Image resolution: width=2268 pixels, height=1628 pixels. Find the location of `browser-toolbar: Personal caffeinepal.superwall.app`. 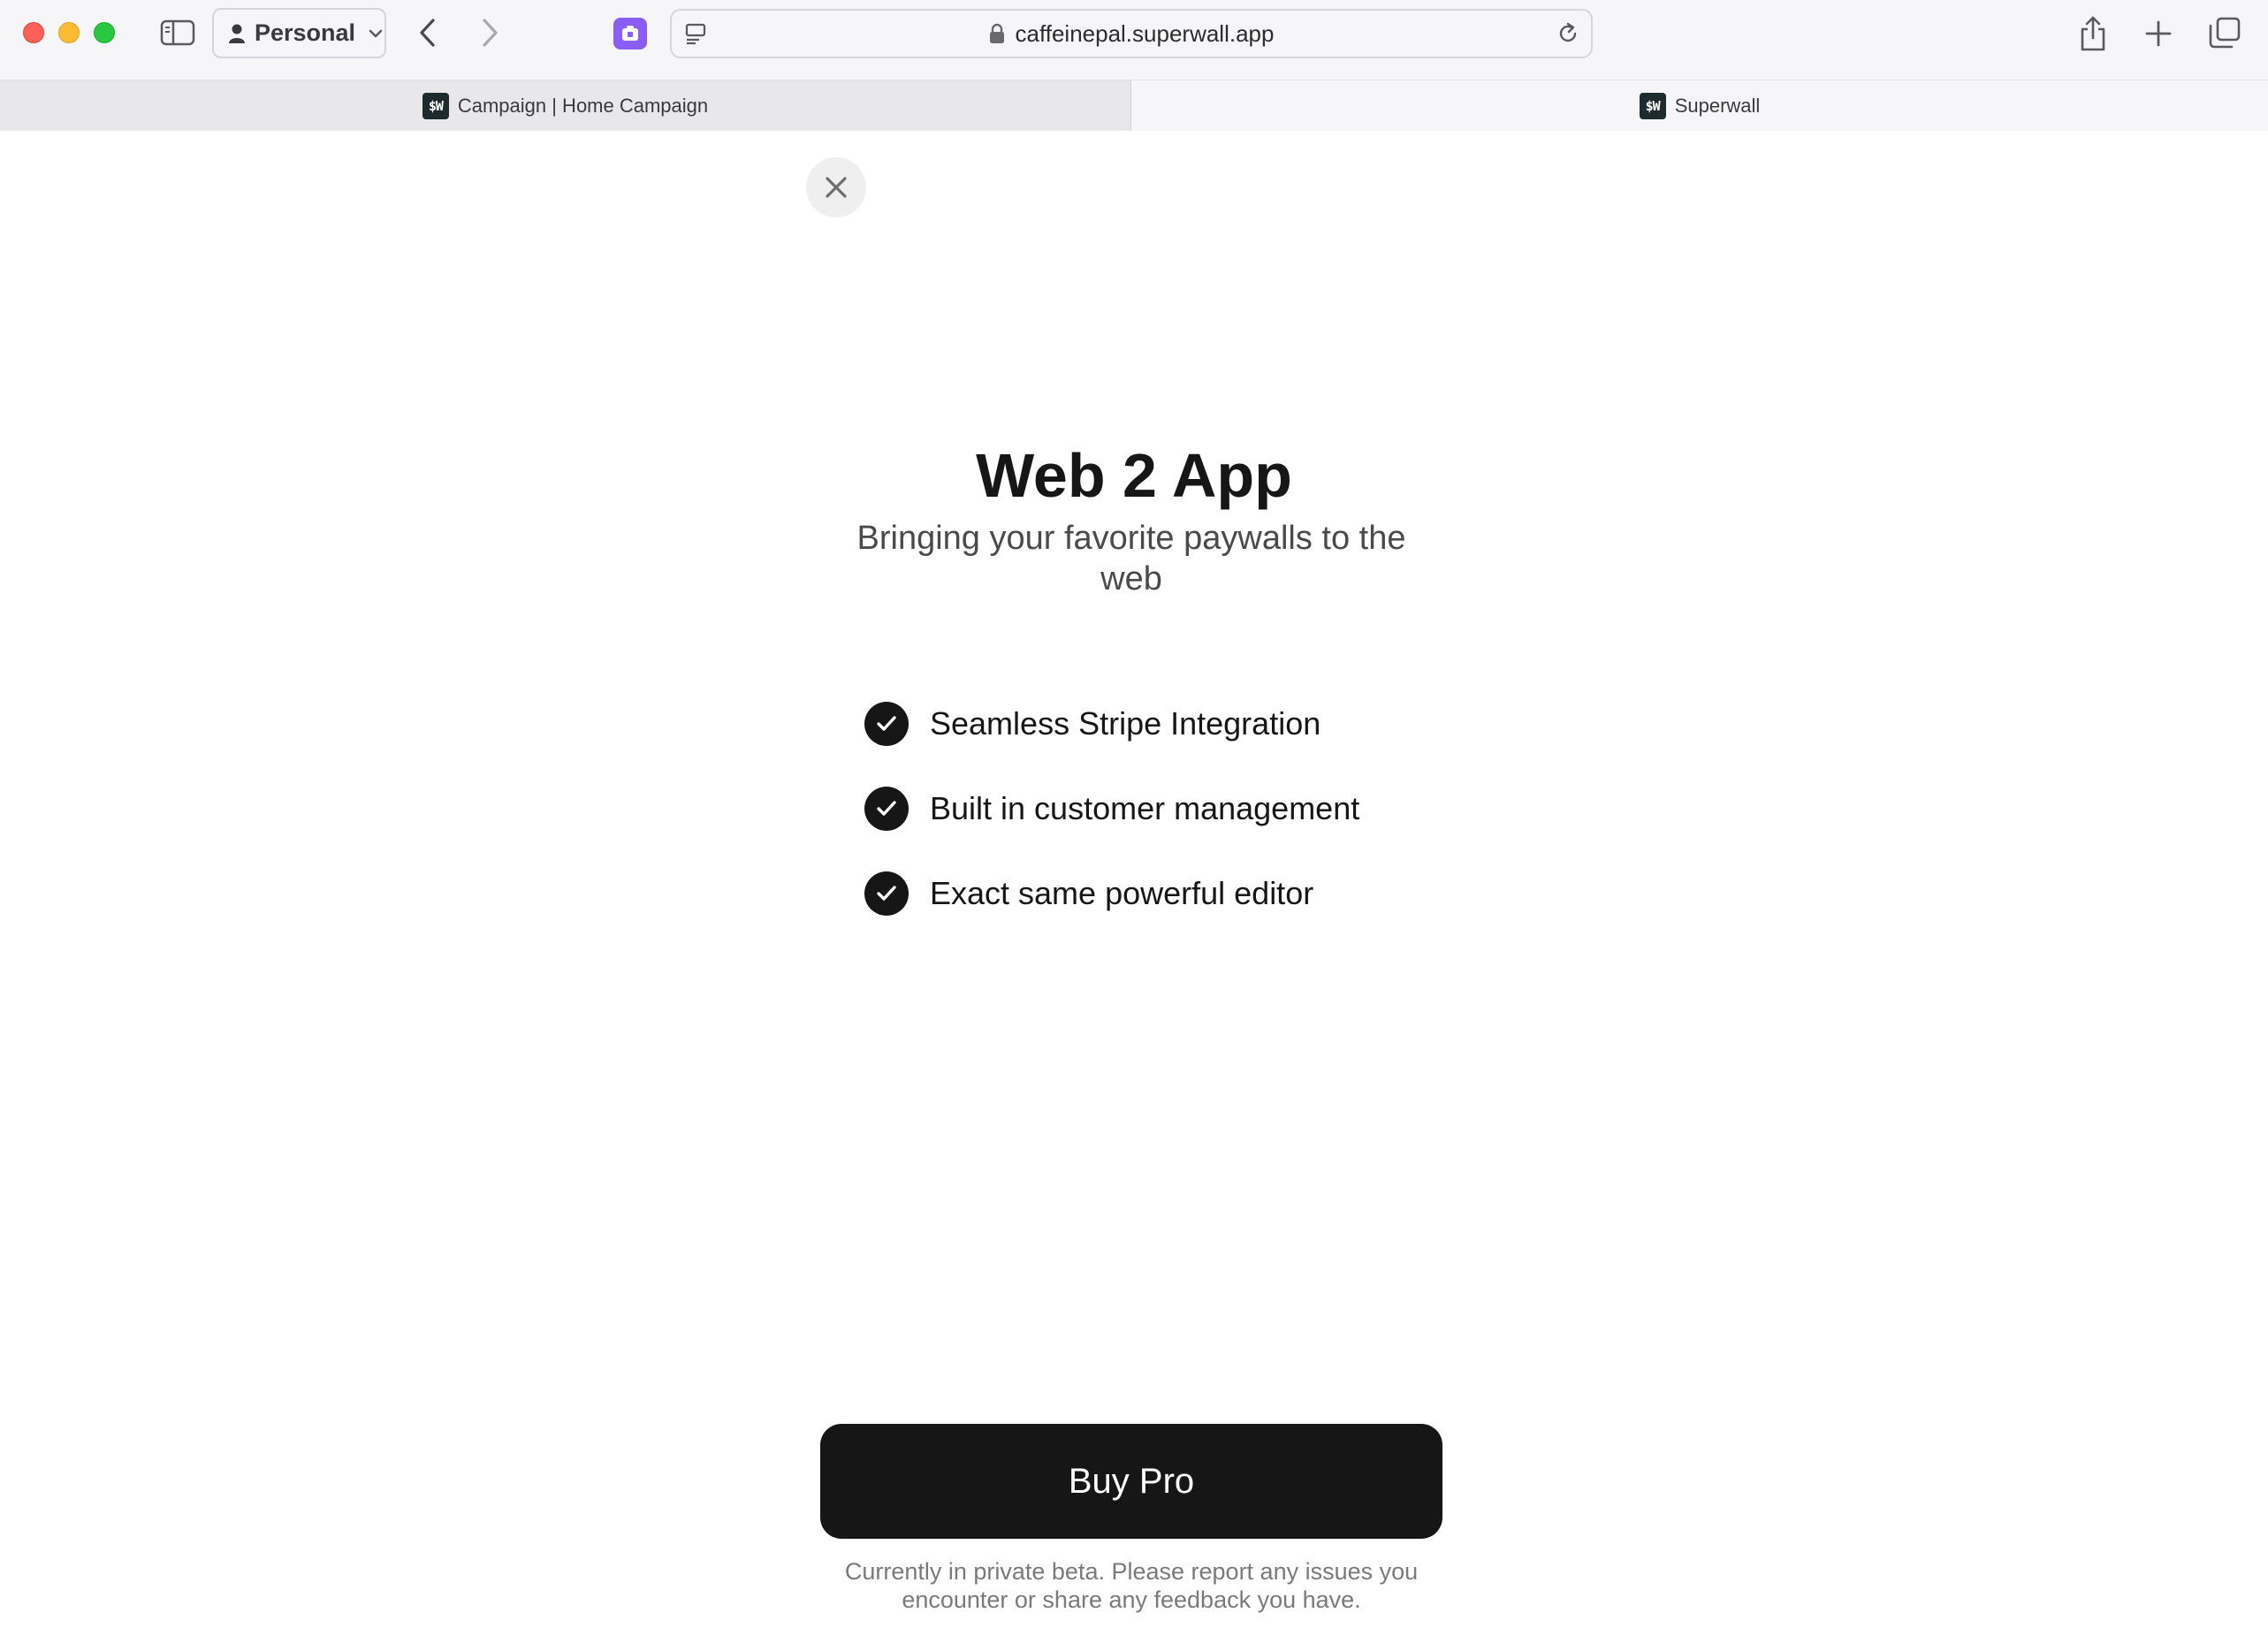

browser-toolbar: Personal caffeinepal.superwall.app is located at coordinates (1134, 40).